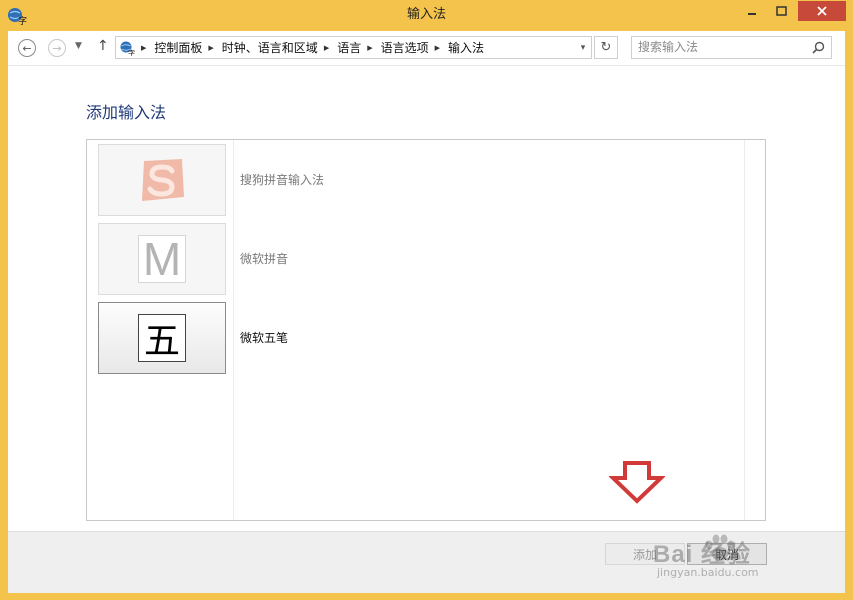 This screenshot has width=853, height=600. I want to click on refresh-icon: ↻, so click(606, 47).